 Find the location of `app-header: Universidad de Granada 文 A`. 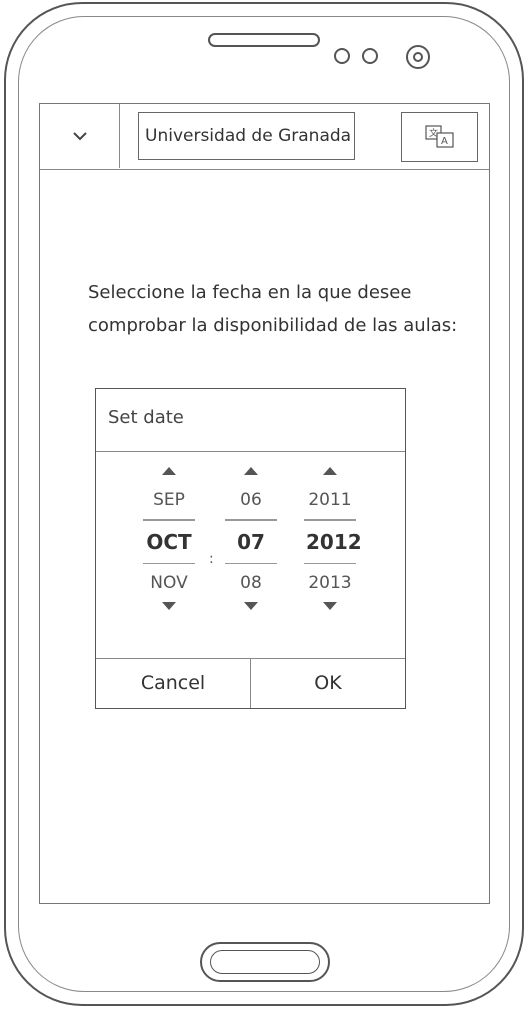

app-header: Universidad de Granada 文 A is located at coordinates (264, 137).